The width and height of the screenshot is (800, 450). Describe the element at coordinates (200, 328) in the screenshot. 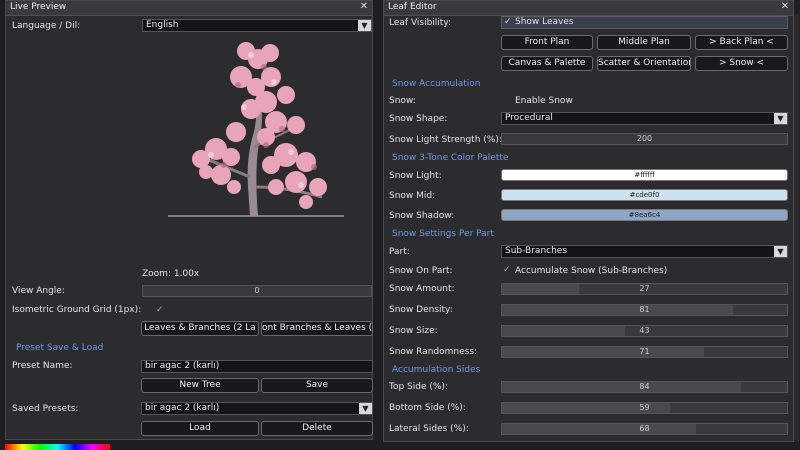

I see `draw-order-leaves-branches-button: Leaves & Branches (2 La` at that location.